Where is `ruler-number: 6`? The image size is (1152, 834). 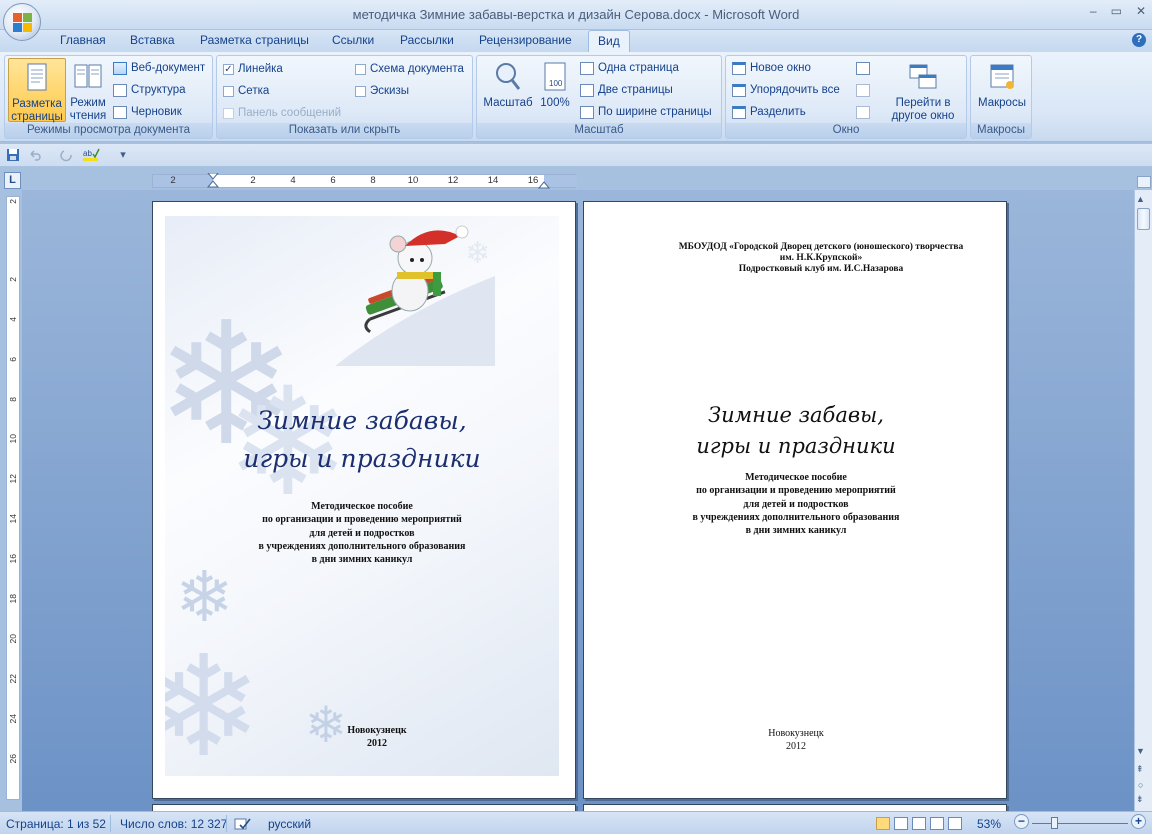
ruler-number: 6 is located at coordinates (333, 180).